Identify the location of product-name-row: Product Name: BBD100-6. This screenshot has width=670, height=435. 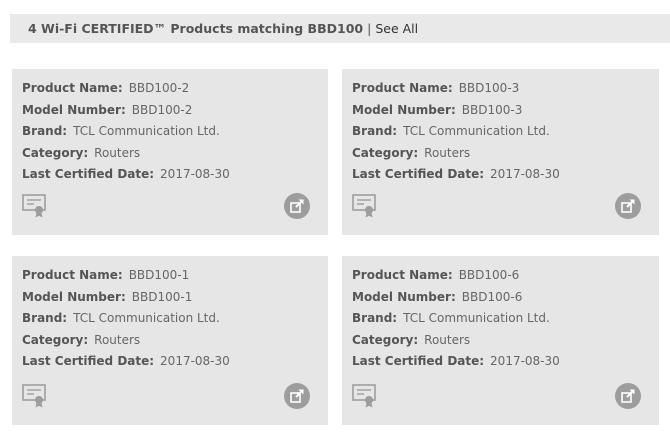
(505, 278).